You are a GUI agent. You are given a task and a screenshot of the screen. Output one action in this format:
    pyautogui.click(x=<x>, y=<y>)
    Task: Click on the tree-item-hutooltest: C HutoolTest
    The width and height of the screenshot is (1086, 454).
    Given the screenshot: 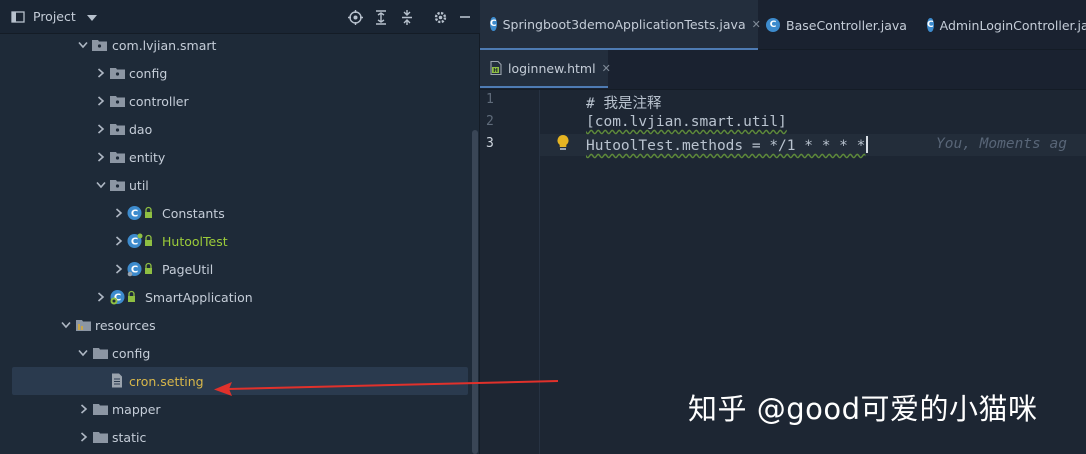 What is the action you would take?
    pyautogui.click(x=235, y=241)
    